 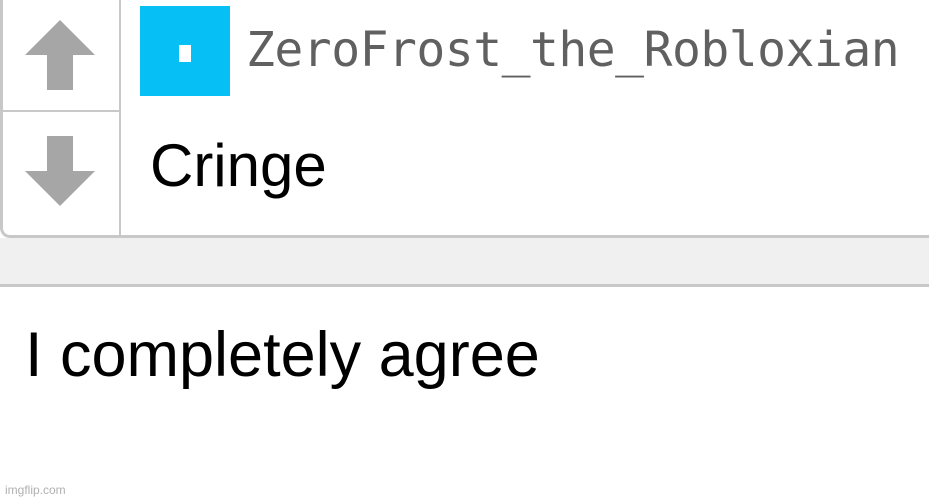 I want to click on downvote-button, so click(x=61, y=174).